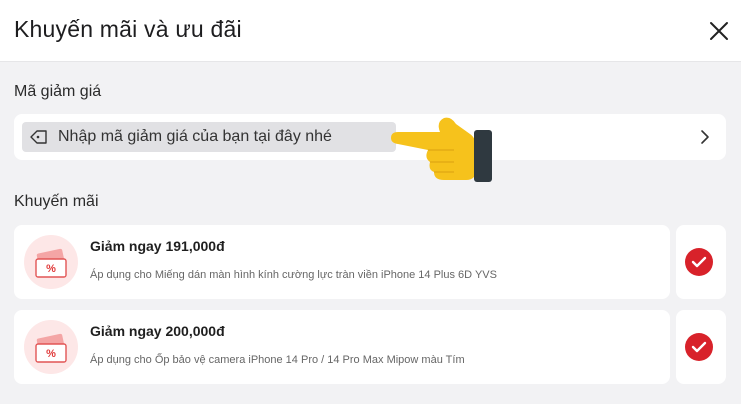 Image resolution: width=741 pixels, height=404 pixels. Describe the element at coordinates (195, 136) in the screenshot. I see `coupon-placeholder: Nhập mã giảm giá của bạn tại đây nhé` at that location.